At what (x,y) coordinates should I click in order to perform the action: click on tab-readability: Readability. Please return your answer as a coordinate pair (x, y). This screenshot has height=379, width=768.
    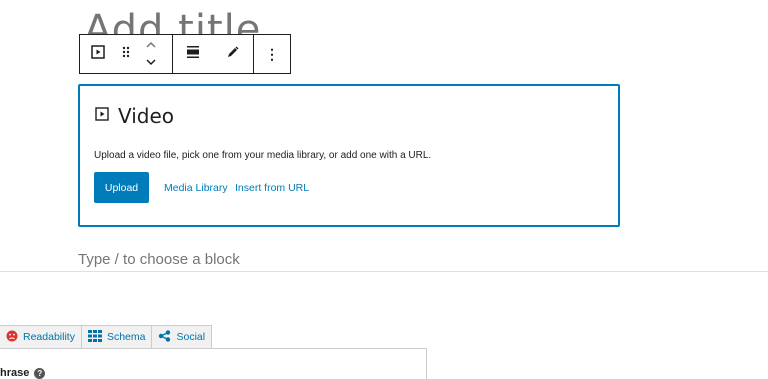
    Looking at the image, I should click on (41, 336).